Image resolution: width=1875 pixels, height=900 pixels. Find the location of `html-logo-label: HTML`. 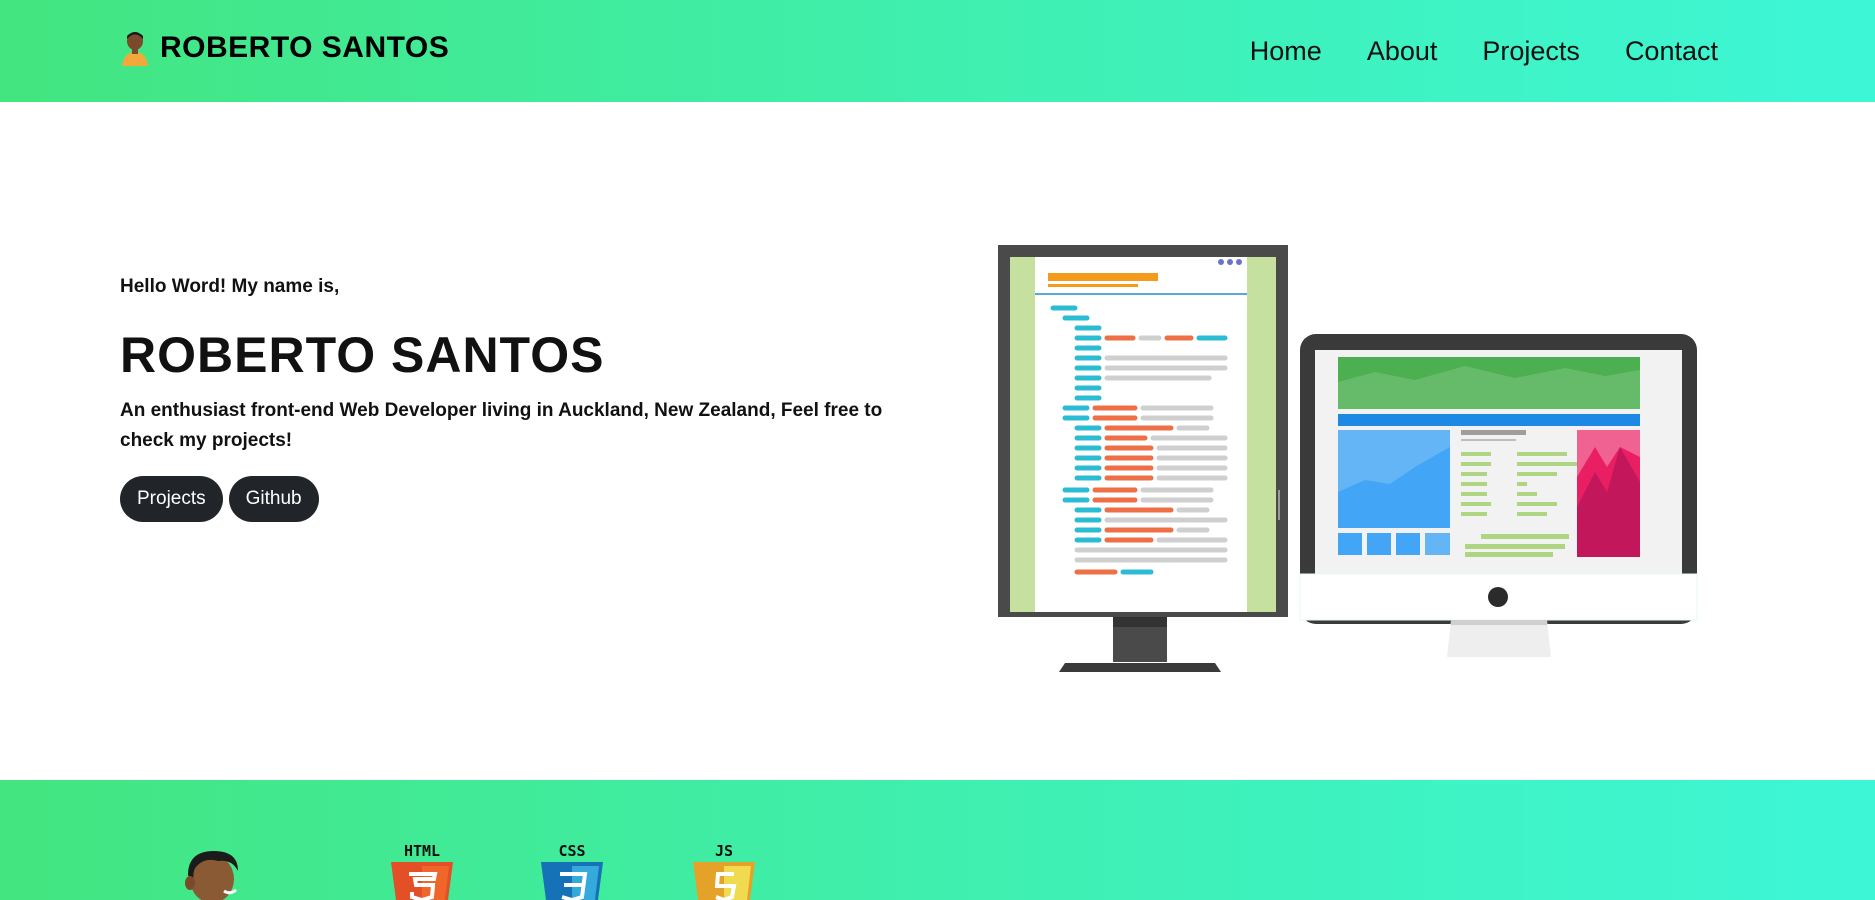

html-logo-label: HTML is located at coordinates (422, 851).